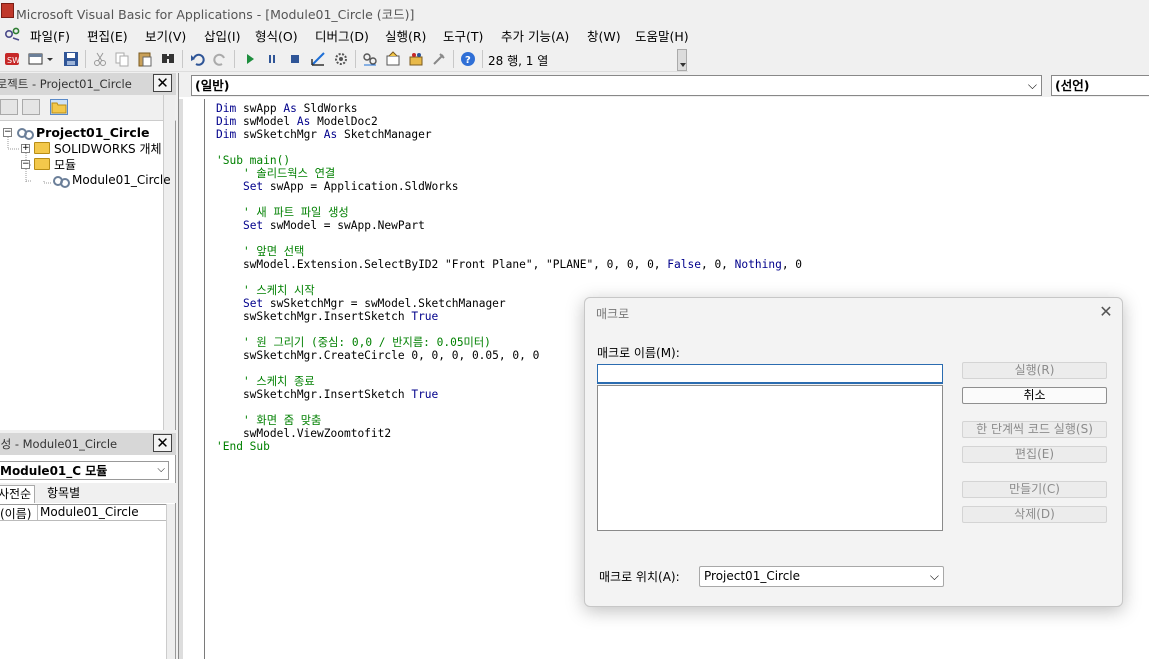 The height and width of the screenshot is (659, 1149). I want to click on macro-name-input, so click(770, 374).